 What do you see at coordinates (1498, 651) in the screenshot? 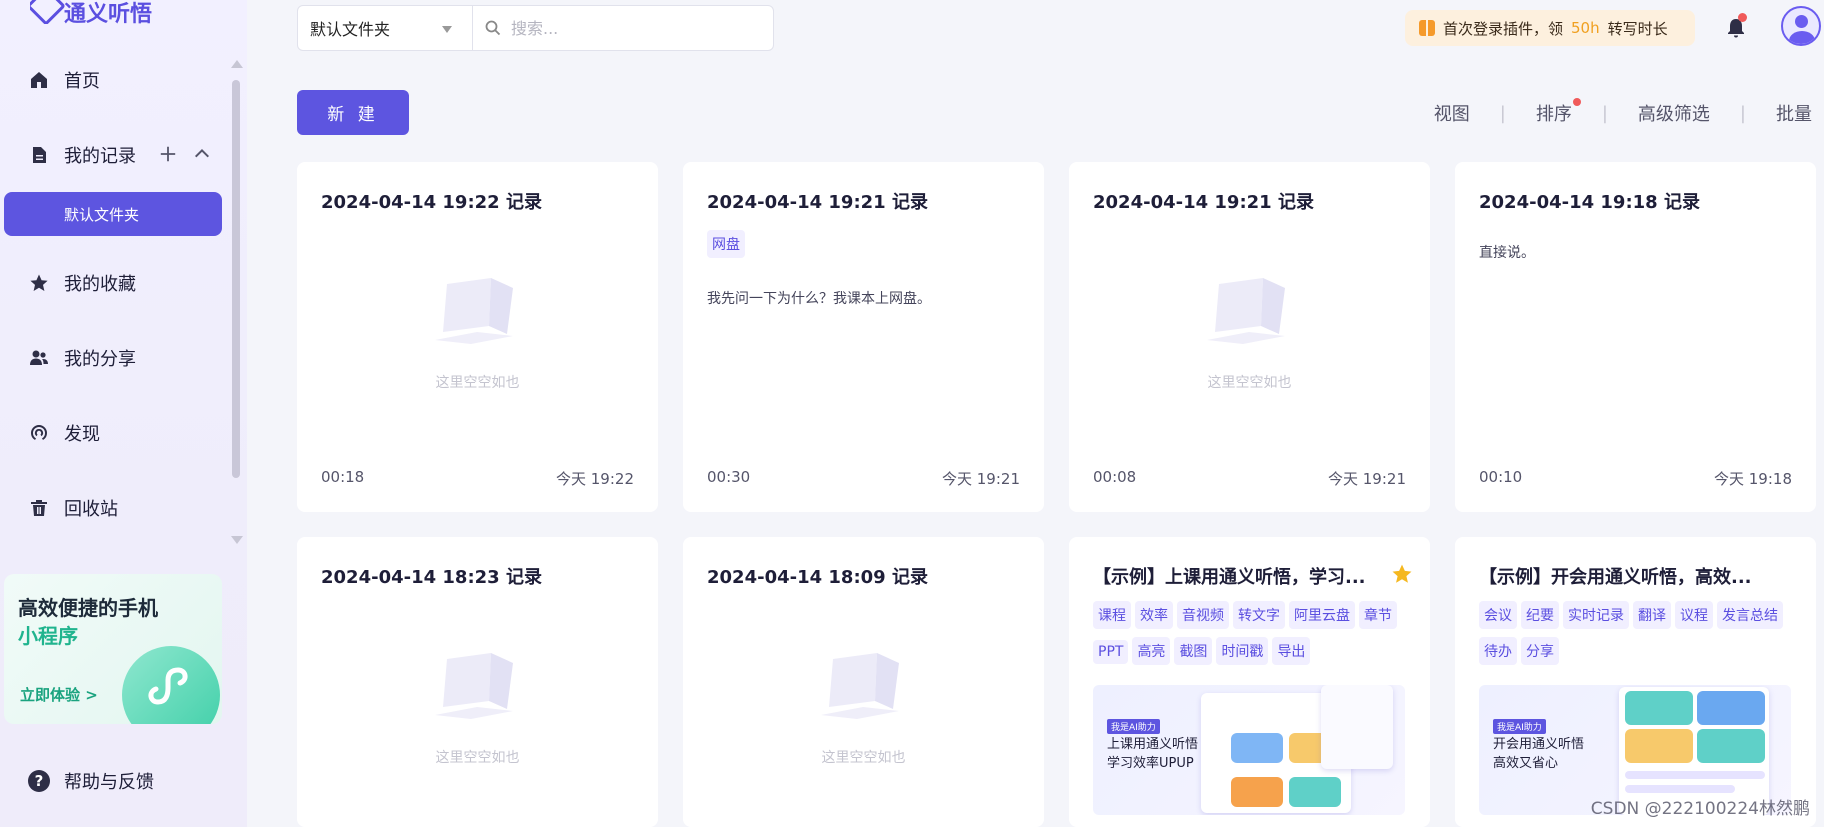
I see `record-tag: 待办` at bounding box center [1498, 651].